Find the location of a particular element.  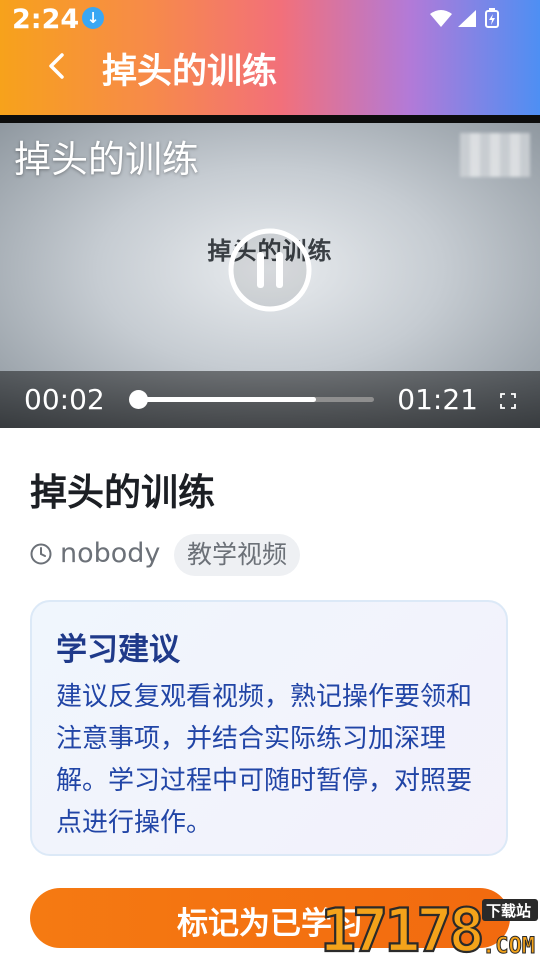

status-icons is located at coordinates (464, 18).